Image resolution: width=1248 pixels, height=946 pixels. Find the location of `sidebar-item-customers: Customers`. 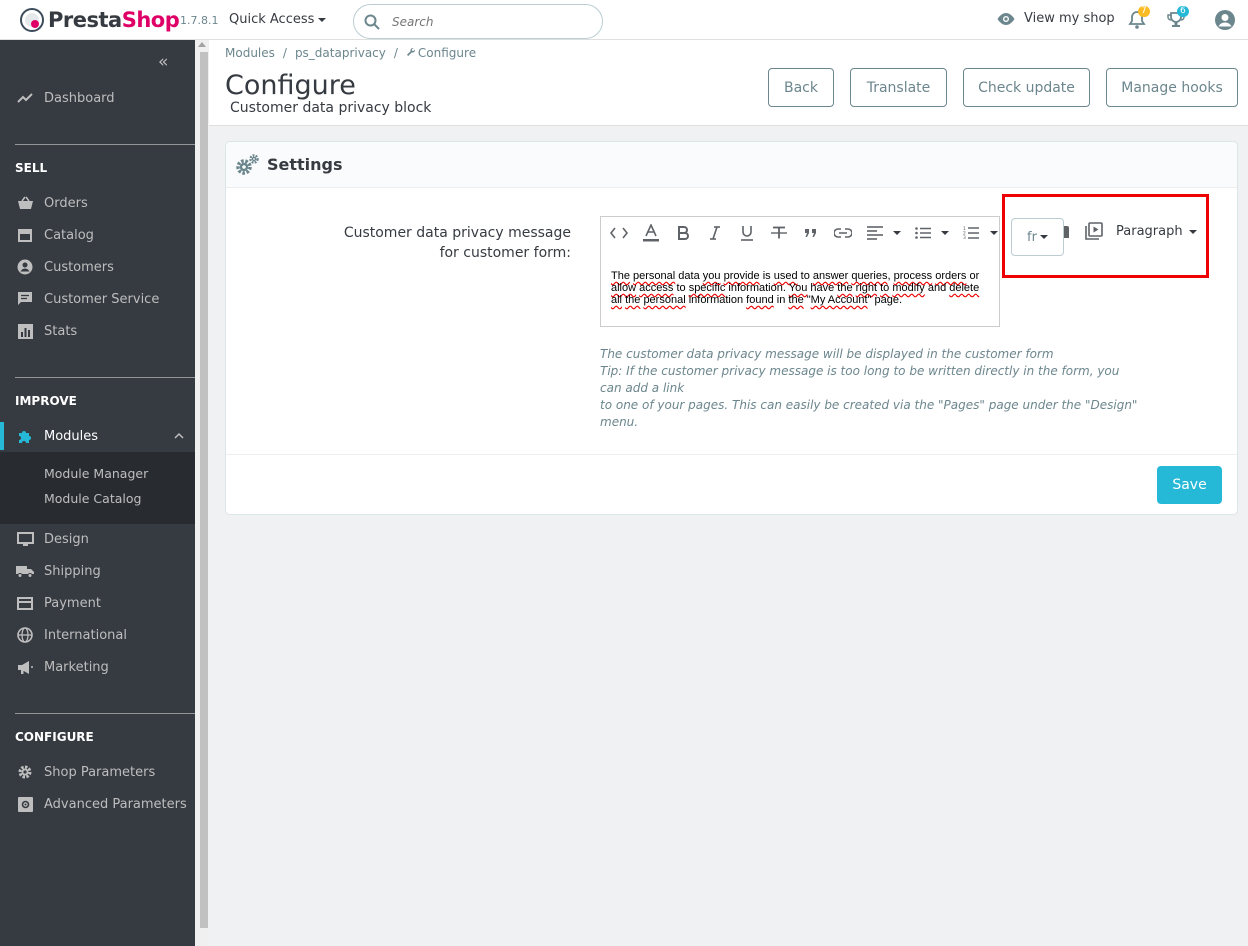

sidebar-item-customers: Customers is located at coordinates (97, 267).